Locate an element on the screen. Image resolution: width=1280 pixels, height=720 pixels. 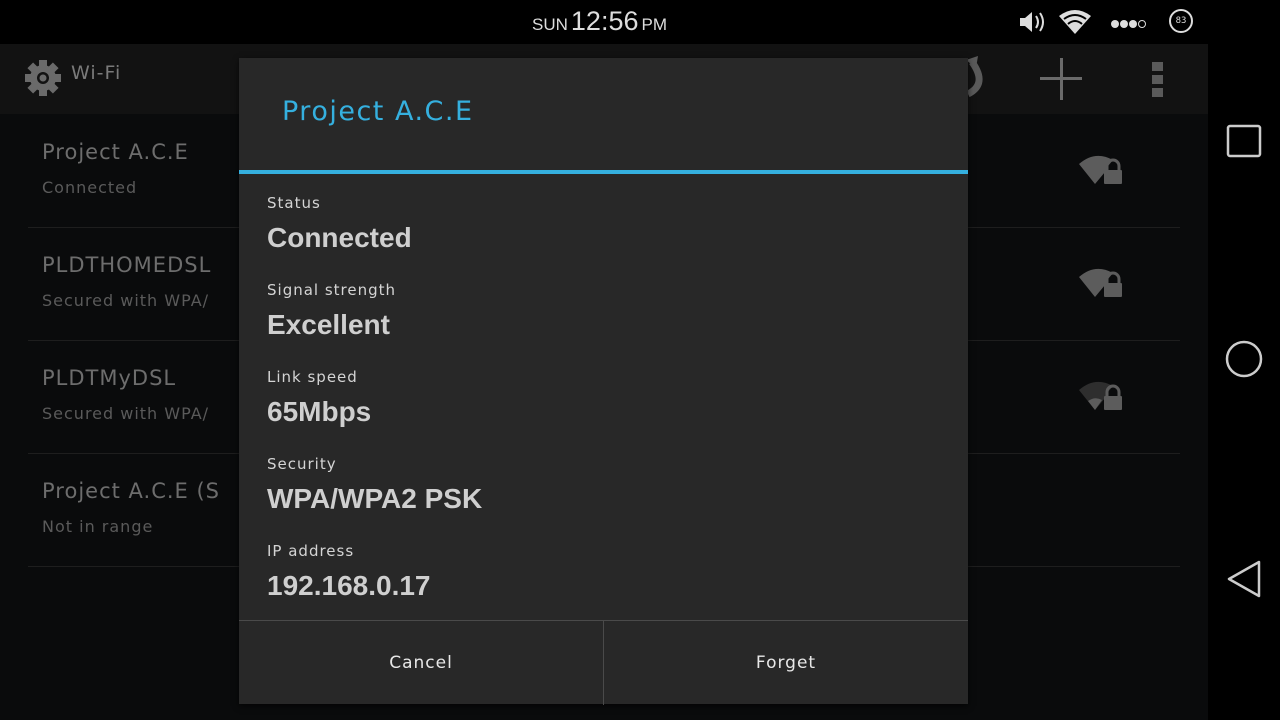
recent-apps-icon is located at coordinates (1244, 144).